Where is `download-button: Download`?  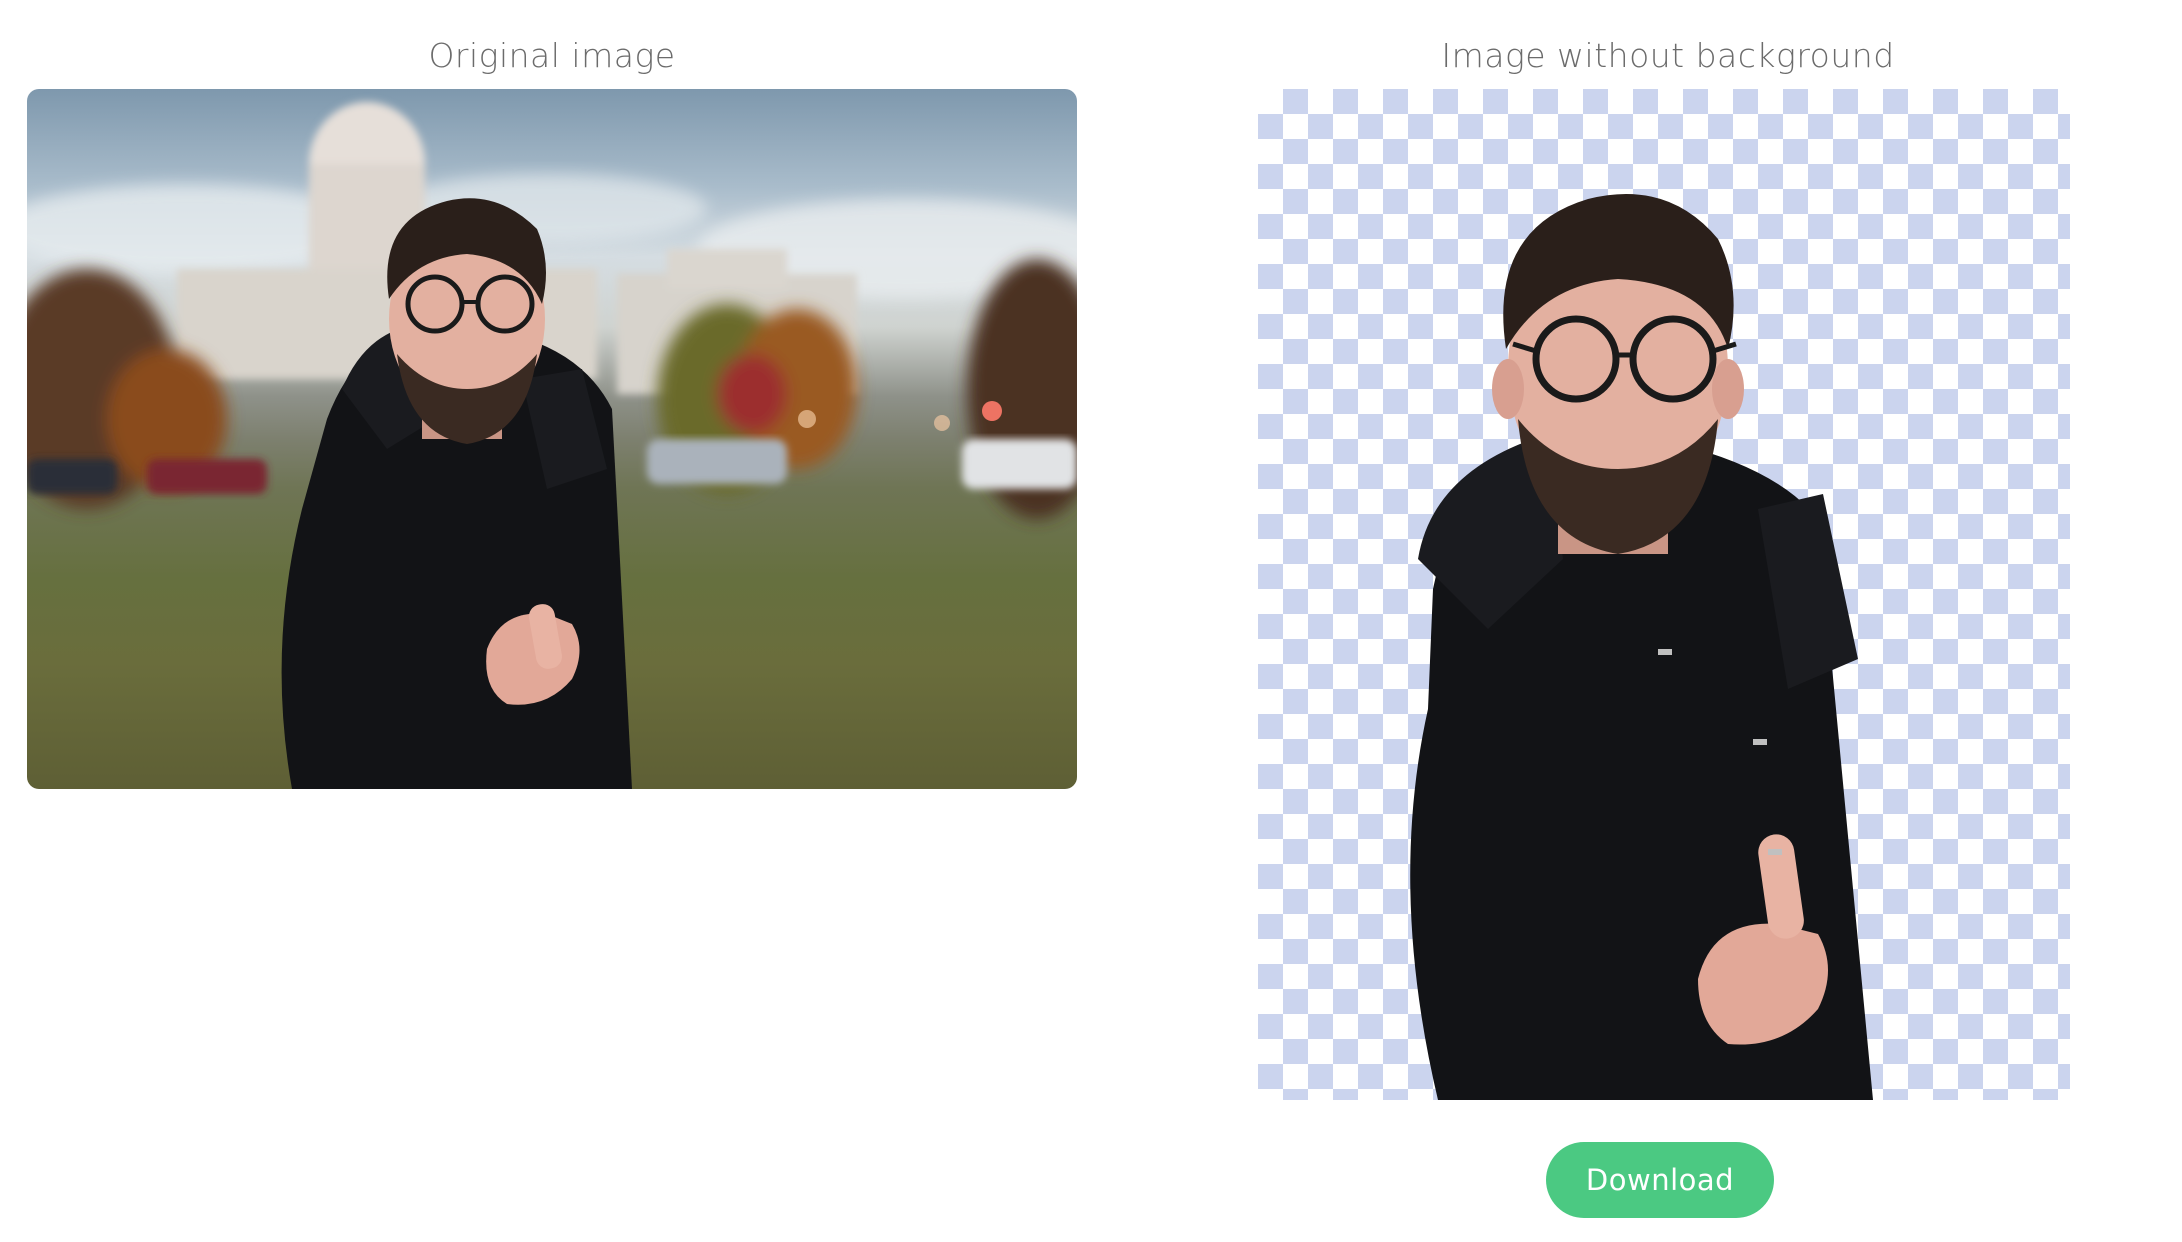
download-button: Download is located at coordinates (1660, 1180).